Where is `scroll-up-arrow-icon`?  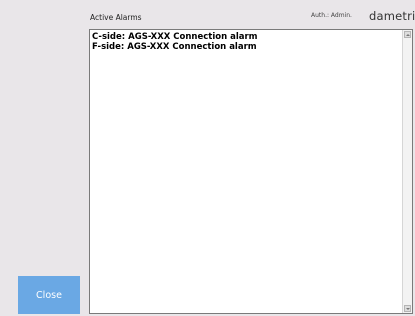 scroll-up-arrow-icon is located at coordinates (407, 34).